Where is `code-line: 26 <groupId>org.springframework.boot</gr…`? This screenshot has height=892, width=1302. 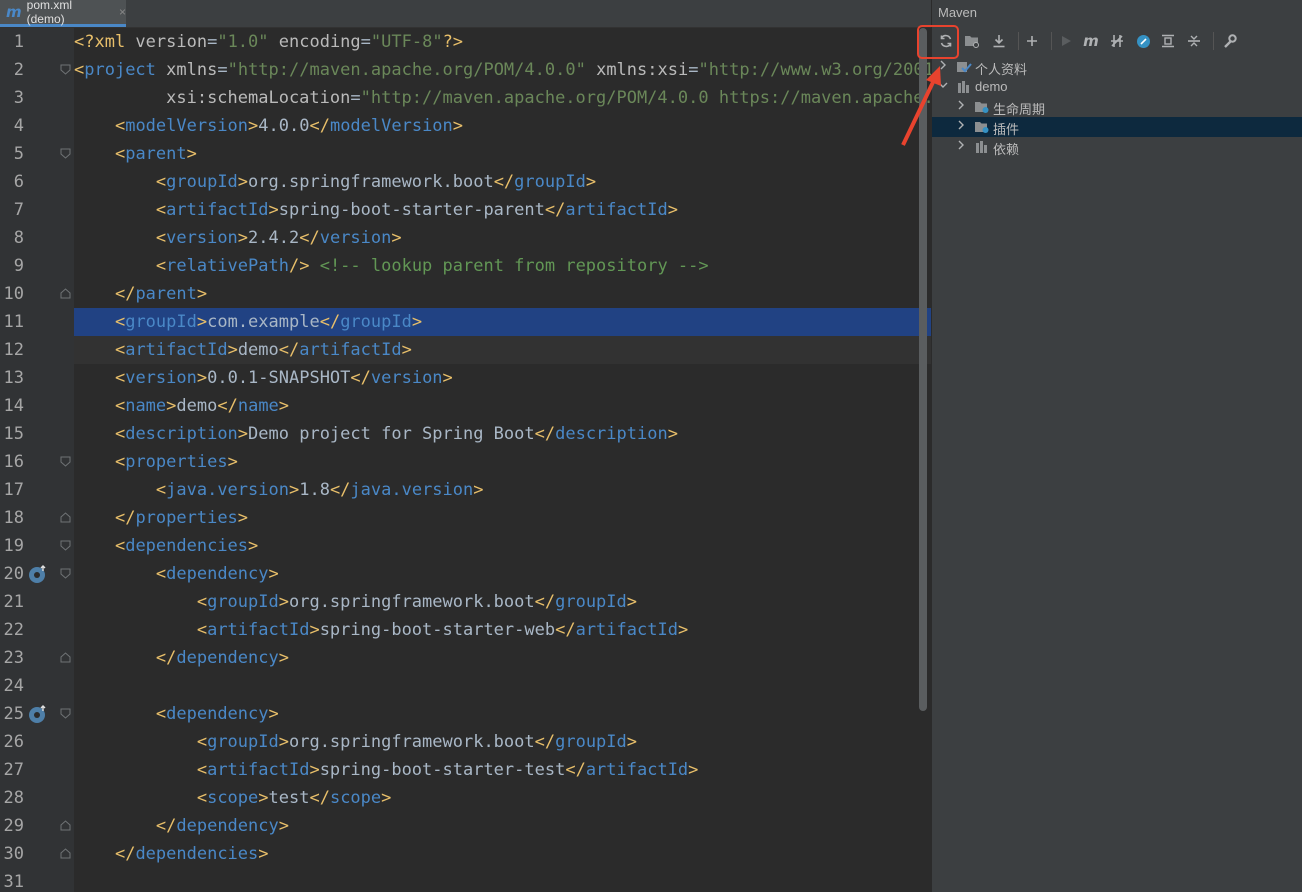
code-line: 26 <groupId>org.springframework.boot</gr… is located at coordinates (465, 742).